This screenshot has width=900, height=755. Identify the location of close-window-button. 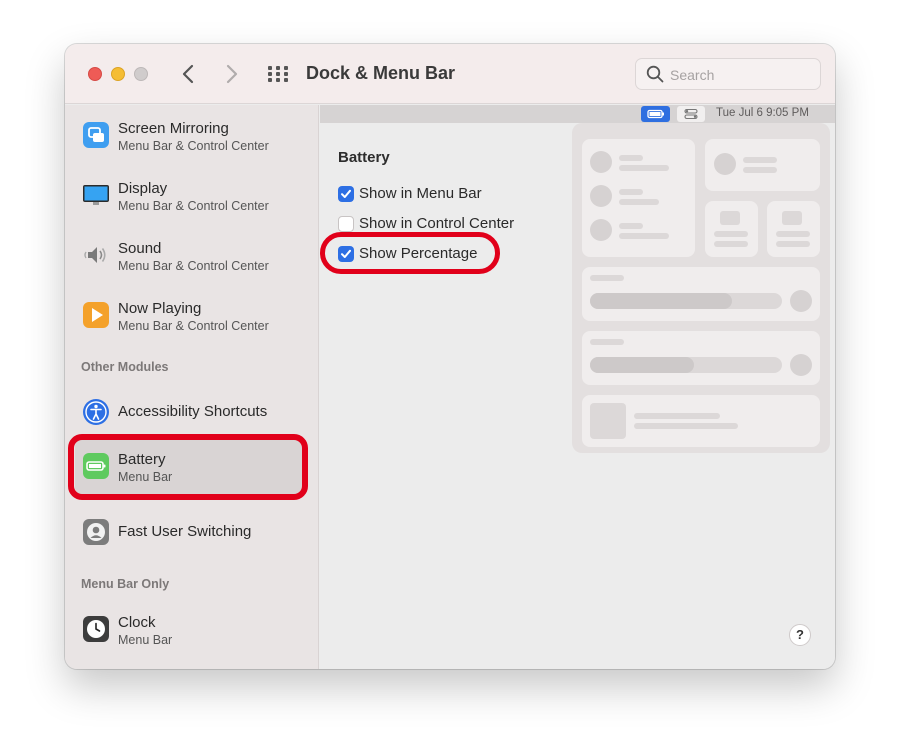
(95, 74).